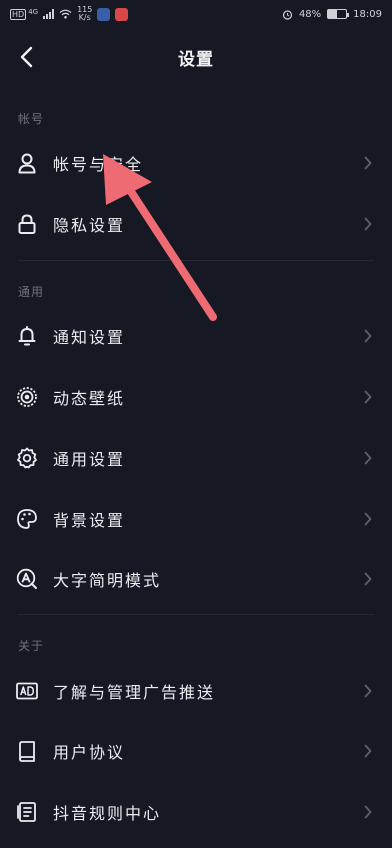  I want to click on network-speed: 115 K/s, so click(84, 14).